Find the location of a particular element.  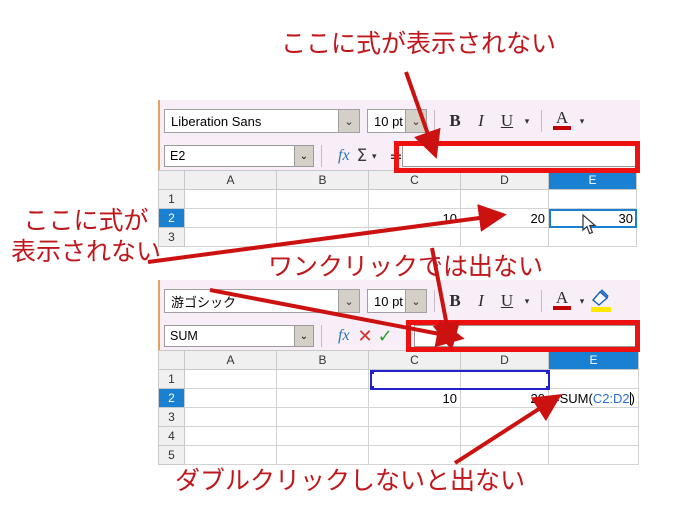

cell-b5 is located at coordinates (322, 455).